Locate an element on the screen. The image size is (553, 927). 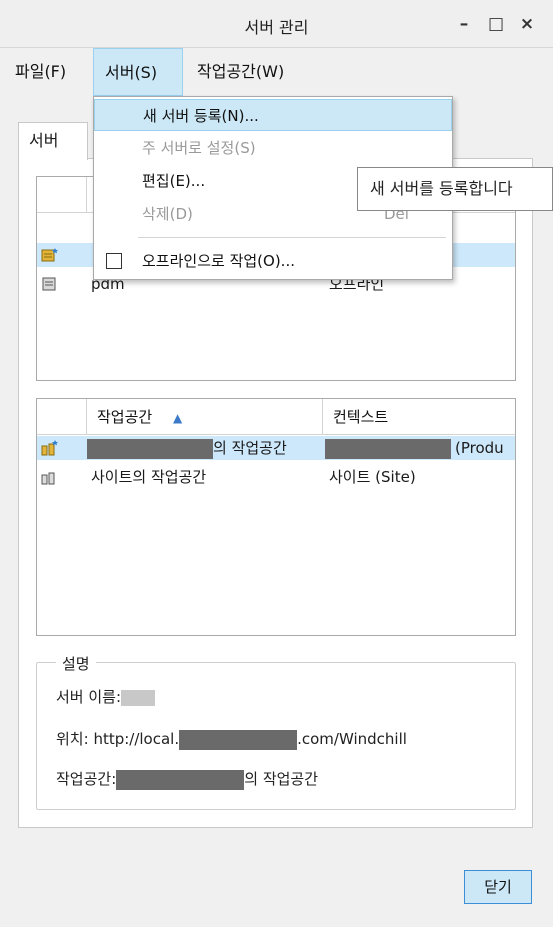
title-bar: 서버 관리 – □ × is located at coordinates (276, 24).